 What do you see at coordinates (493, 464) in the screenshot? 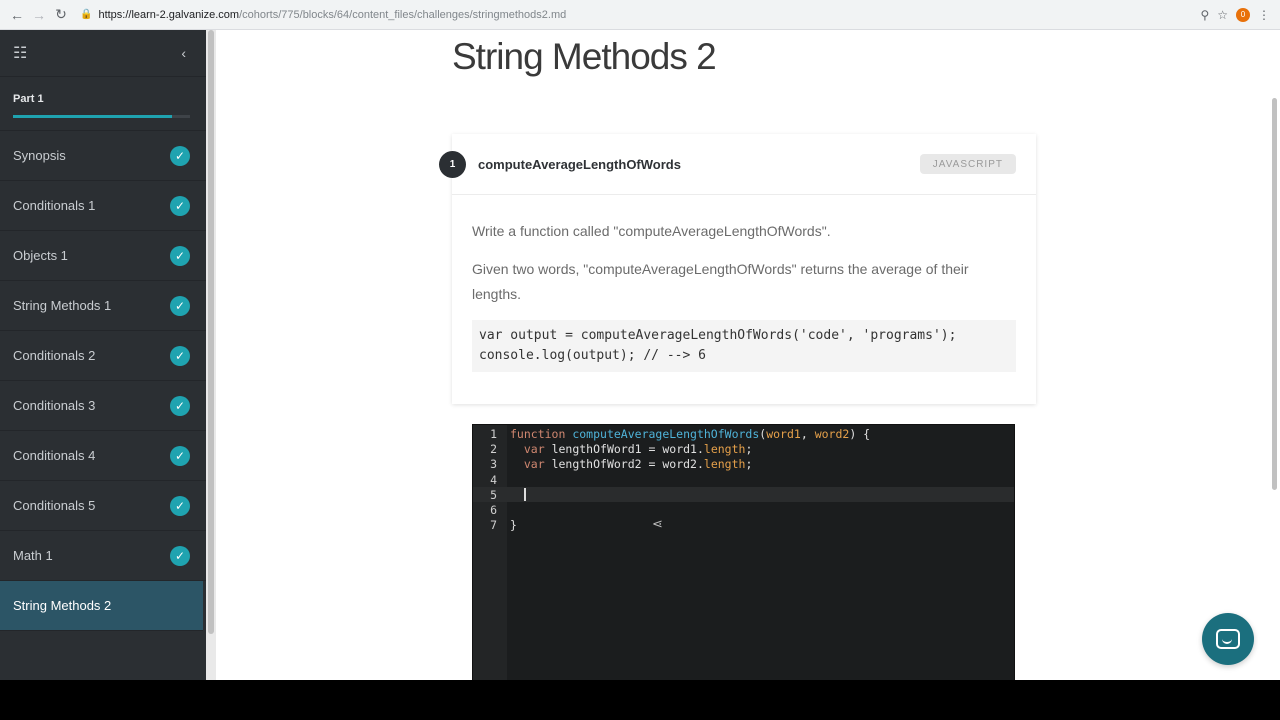
I see `line-number: 3` at bounding box center [493, 464].